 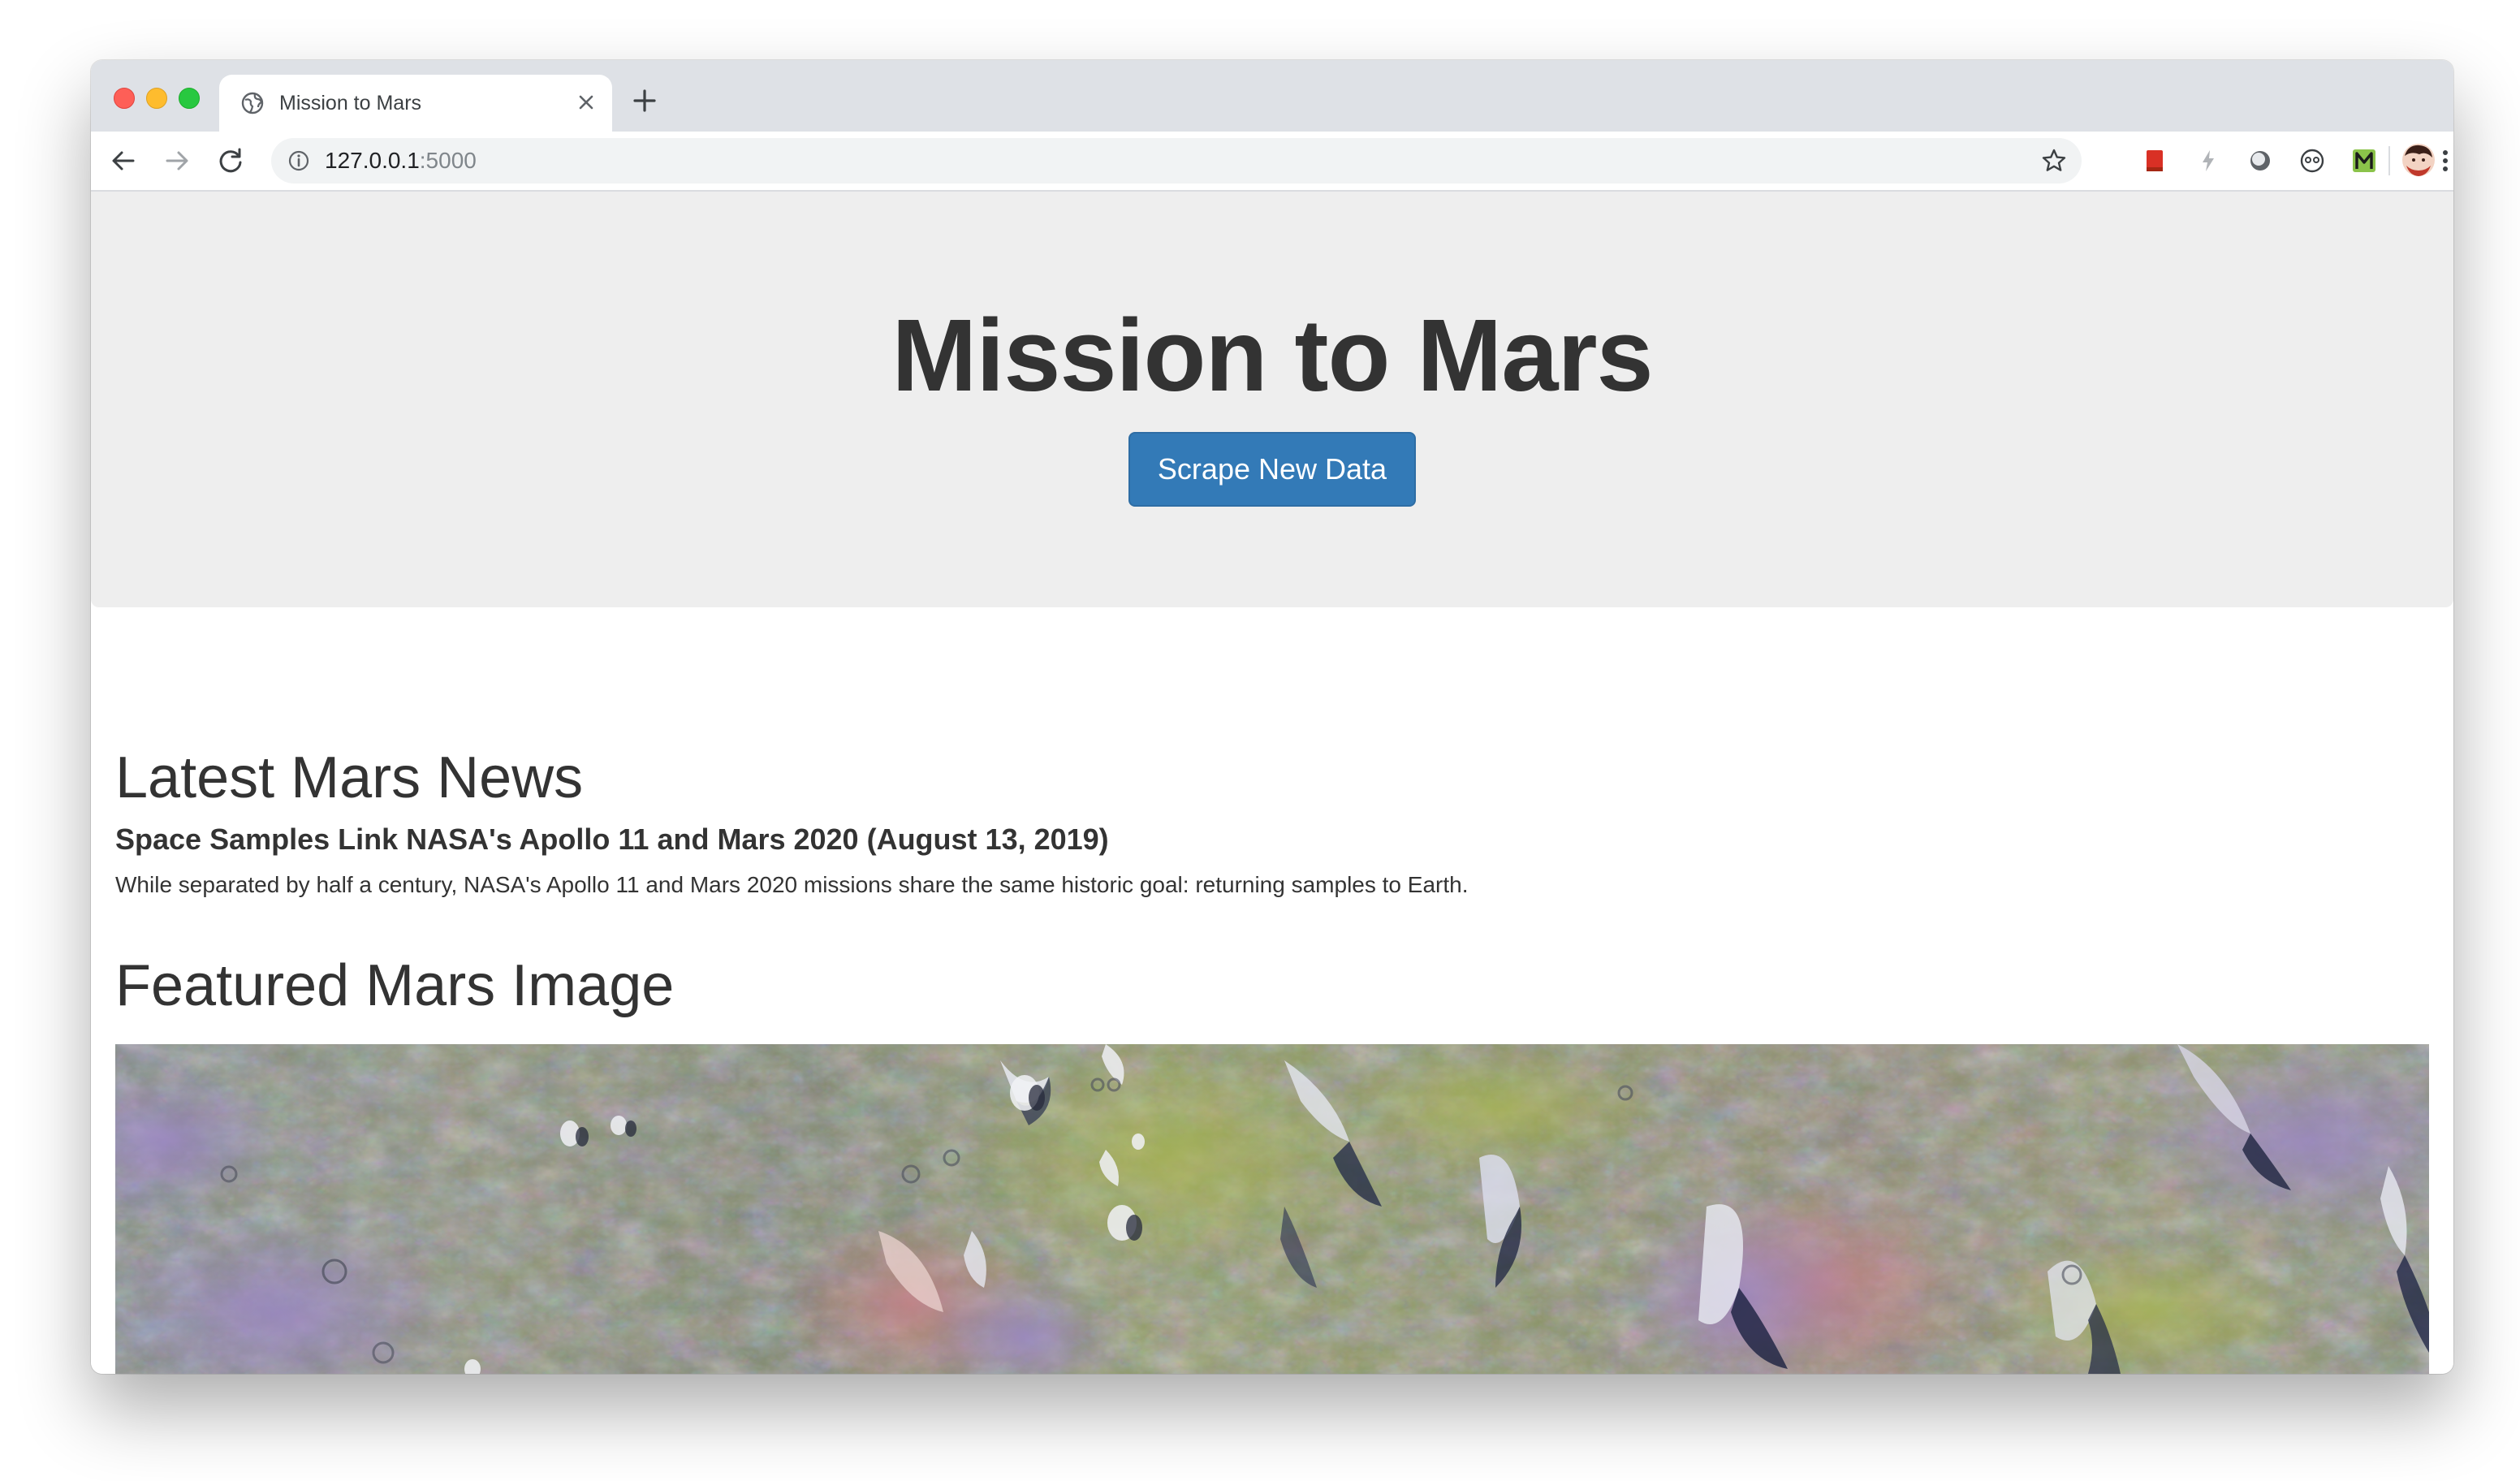 I want to click on circle-ext-icon, so click(x=2260, y=161).